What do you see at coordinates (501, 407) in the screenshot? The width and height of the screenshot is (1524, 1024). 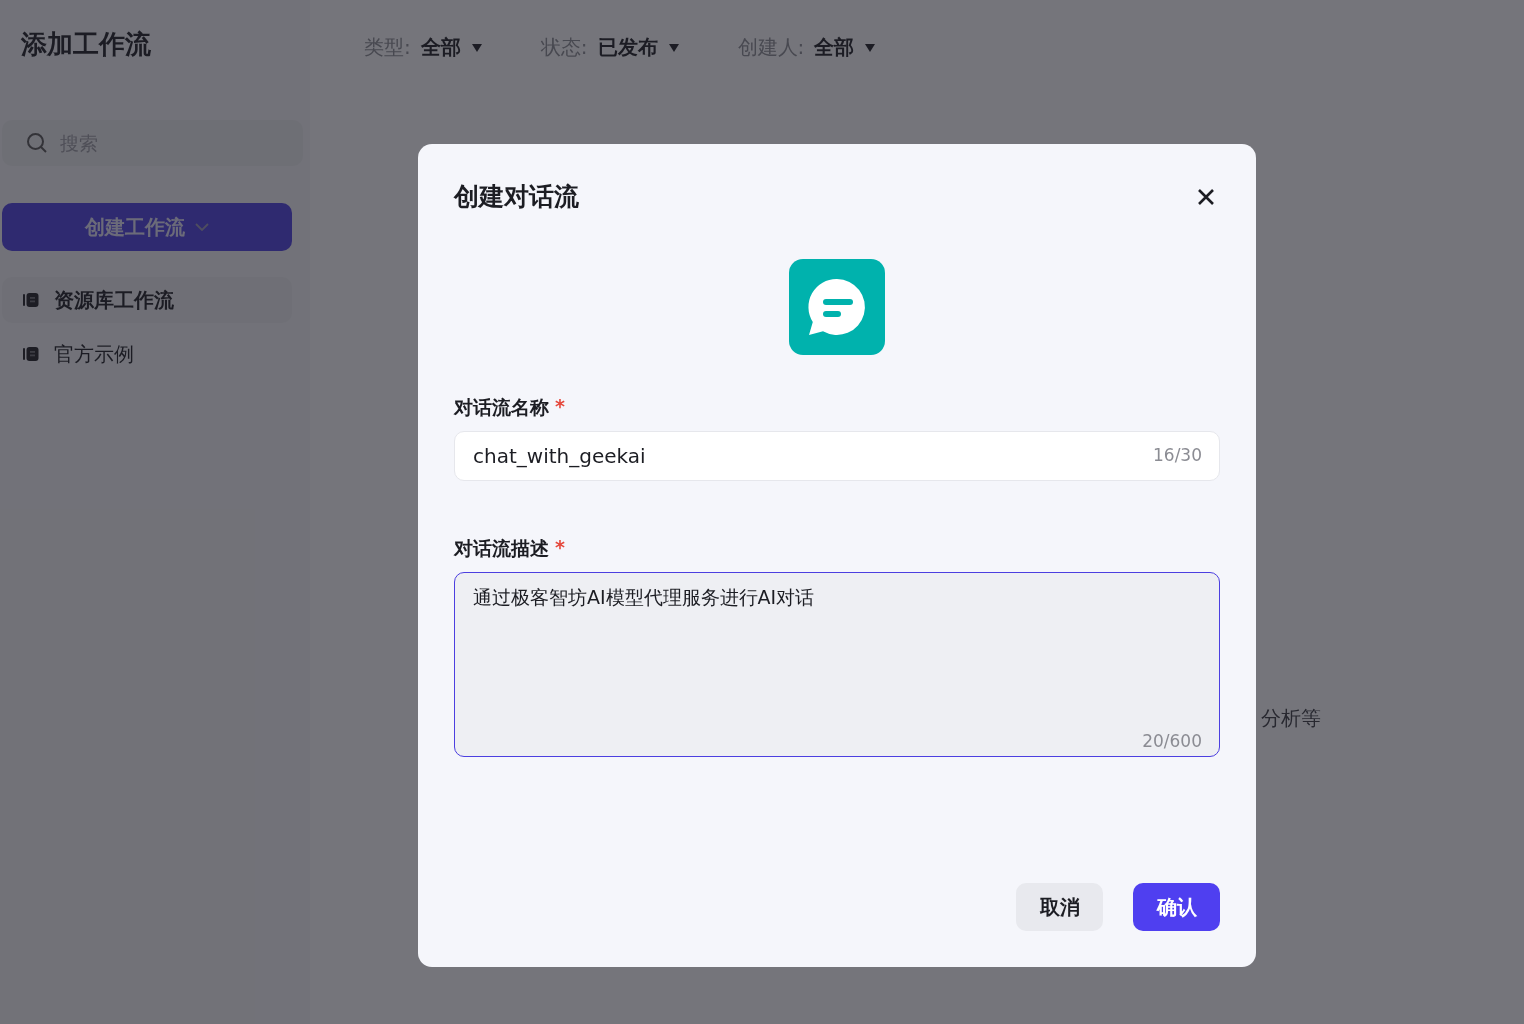 I see `field-label: 对话流名称` at bounding box center [501, 407].